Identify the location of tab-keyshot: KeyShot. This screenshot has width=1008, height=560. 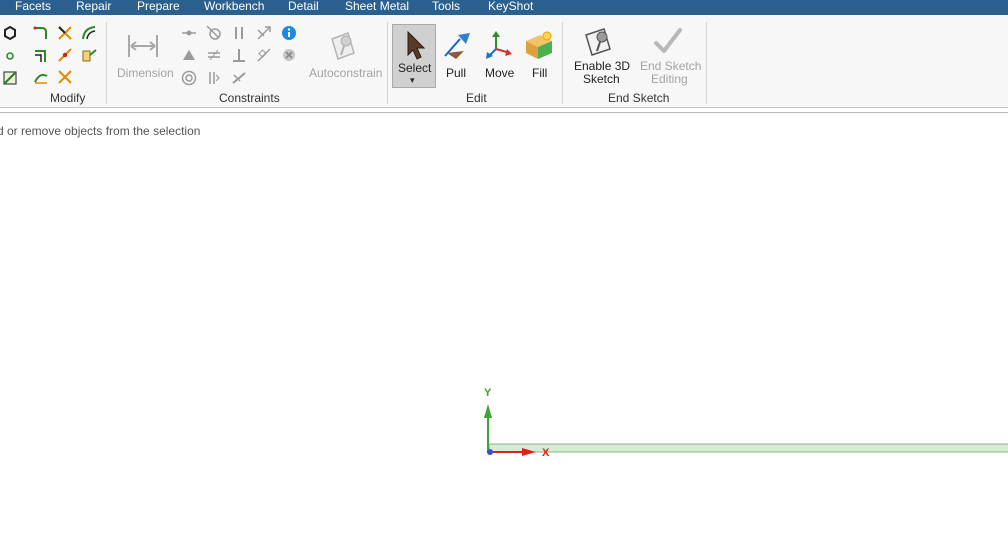
(510, 6).